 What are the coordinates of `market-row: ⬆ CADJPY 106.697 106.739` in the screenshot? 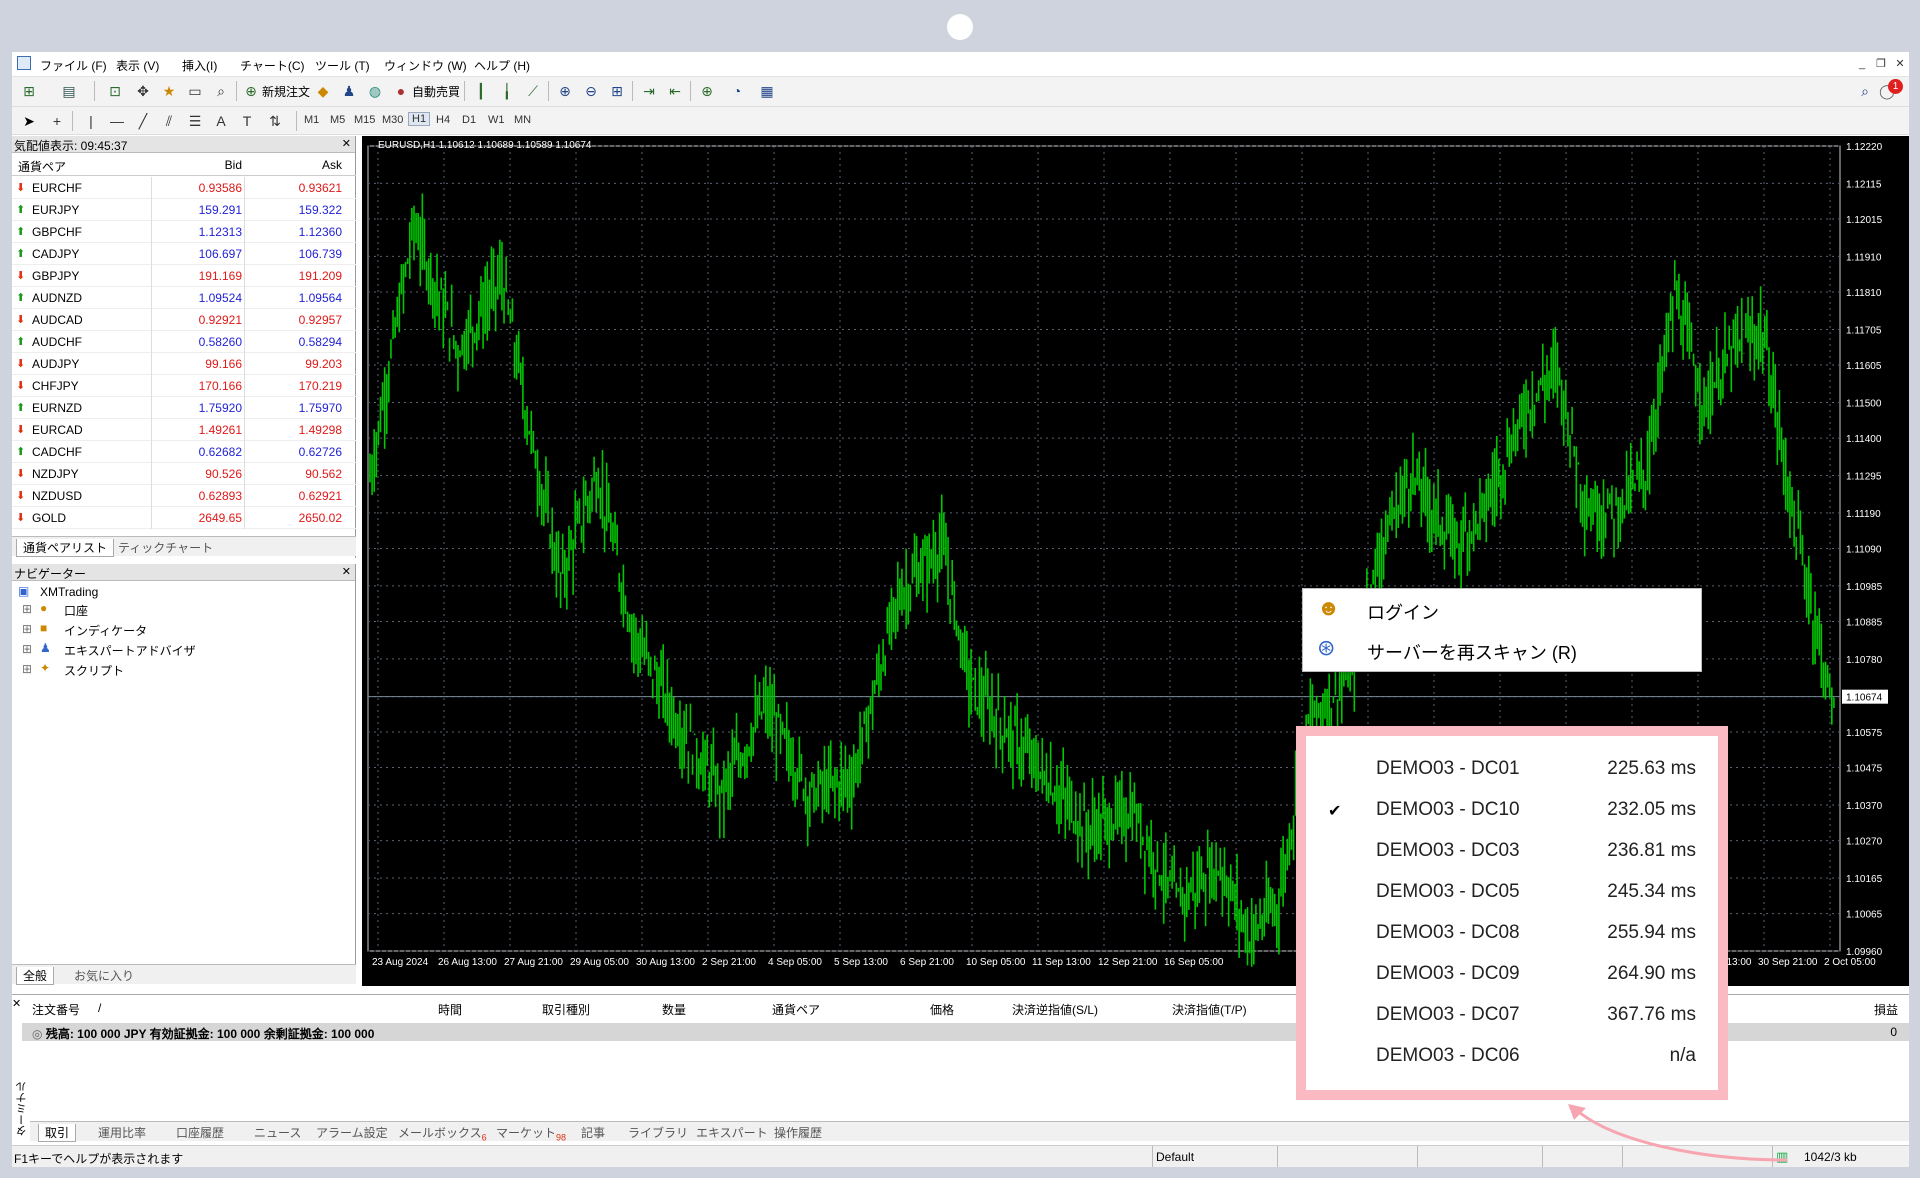 It's located at (184, 254).